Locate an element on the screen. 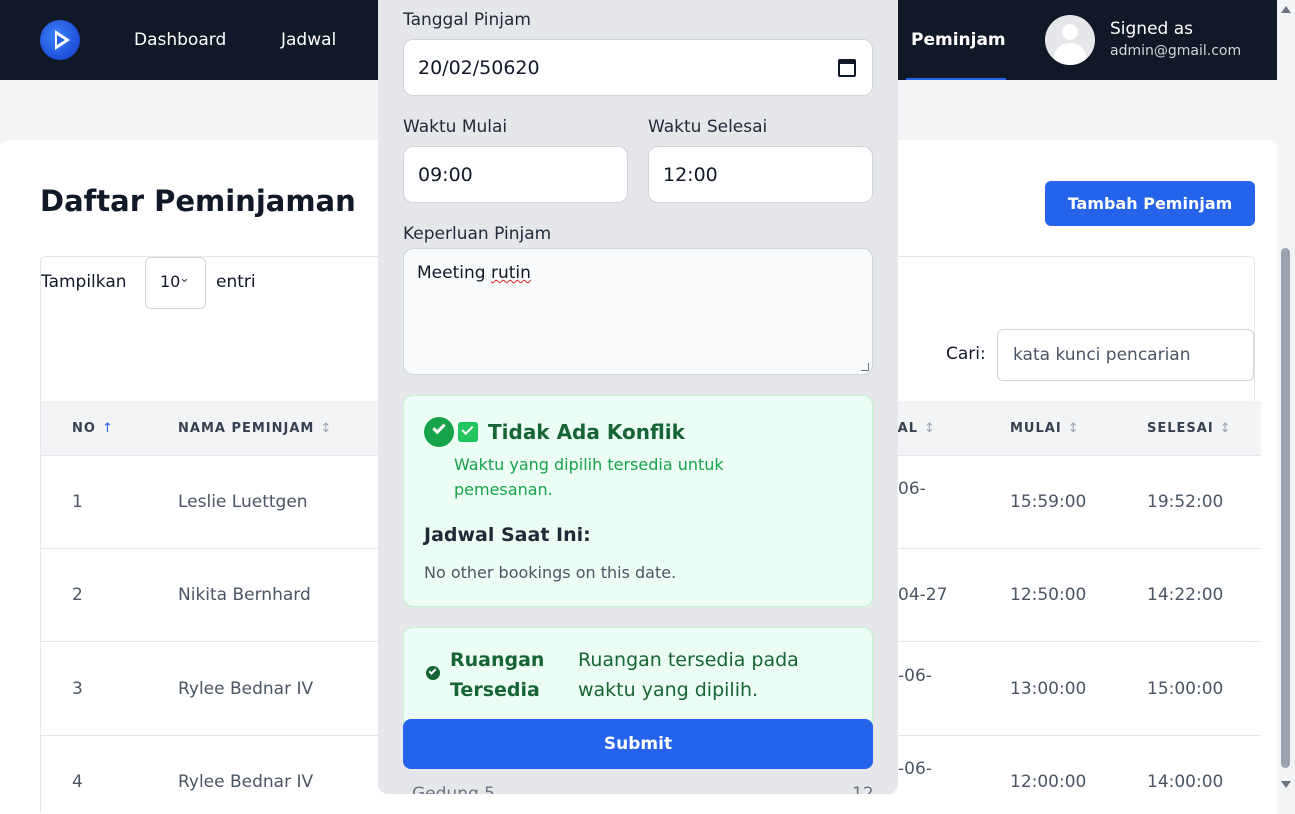  page-scrollbar is located at coordinates (1286, 407).